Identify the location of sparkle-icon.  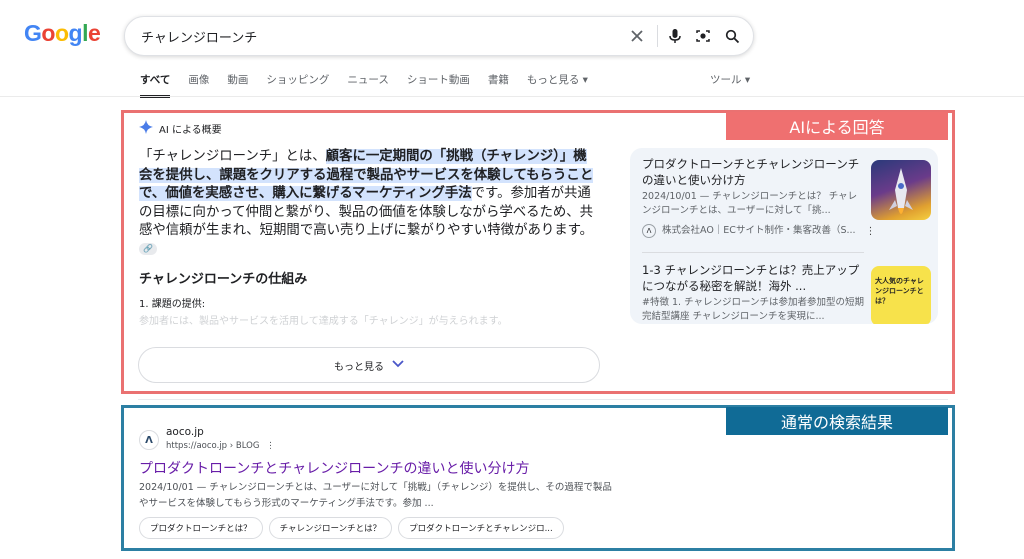
(146, 128).